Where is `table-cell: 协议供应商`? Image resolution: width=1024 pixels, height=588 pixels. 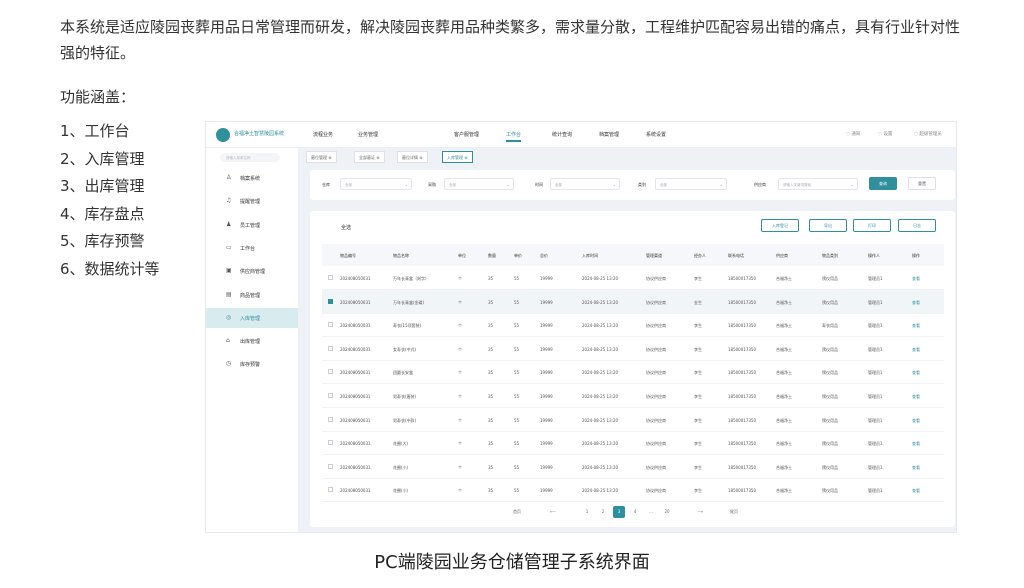 table-cell: 协议供应商 is located at coordinates (656, 278).